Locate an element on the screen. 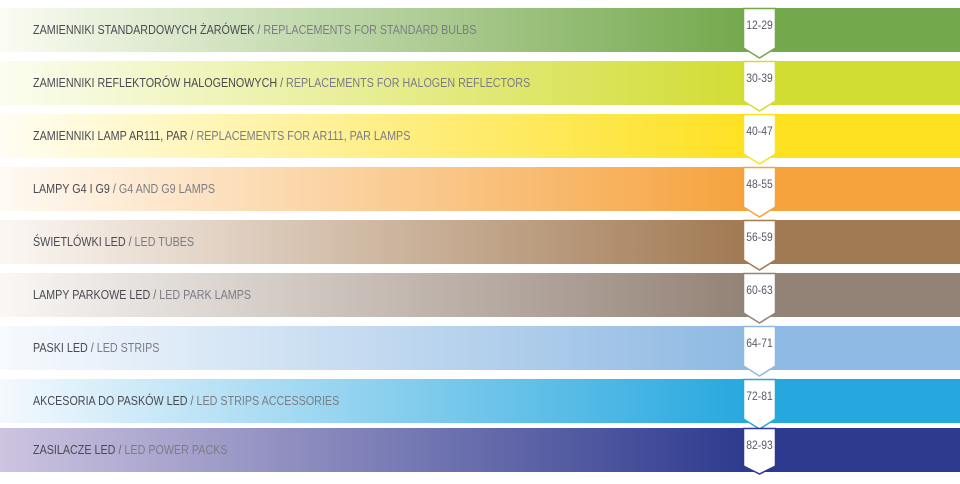  page-range: 56-59 is located at coordinates (759, 238).